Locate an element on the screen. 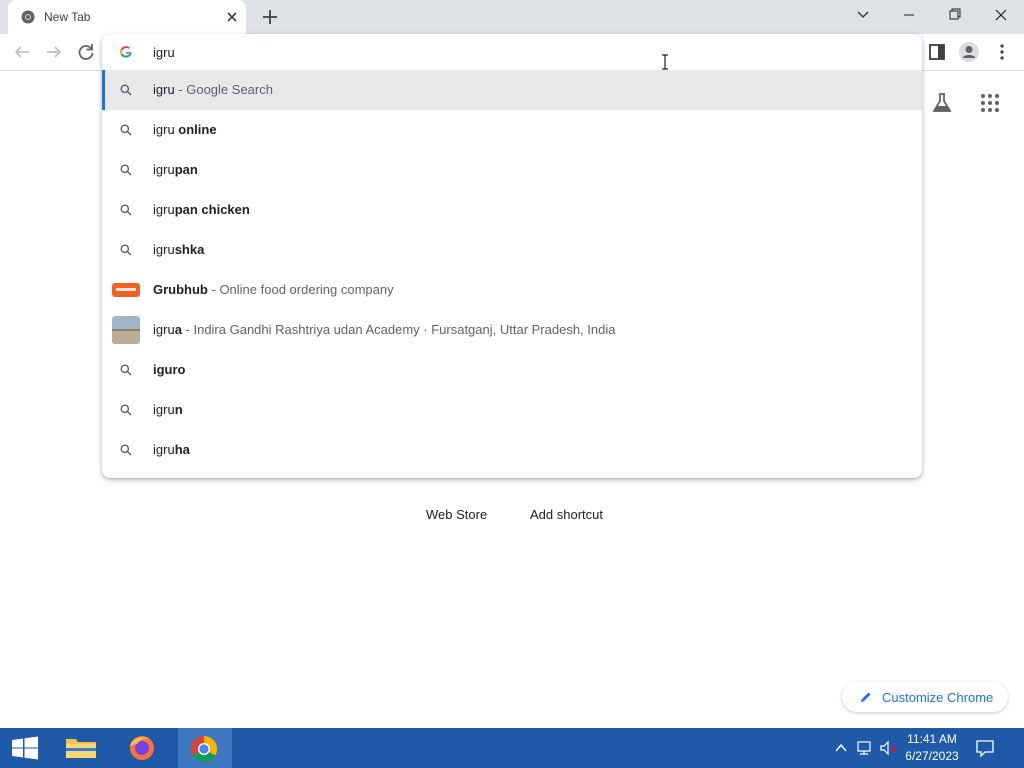  omnibox-input-row: igru is located at coordinates (512, 52).